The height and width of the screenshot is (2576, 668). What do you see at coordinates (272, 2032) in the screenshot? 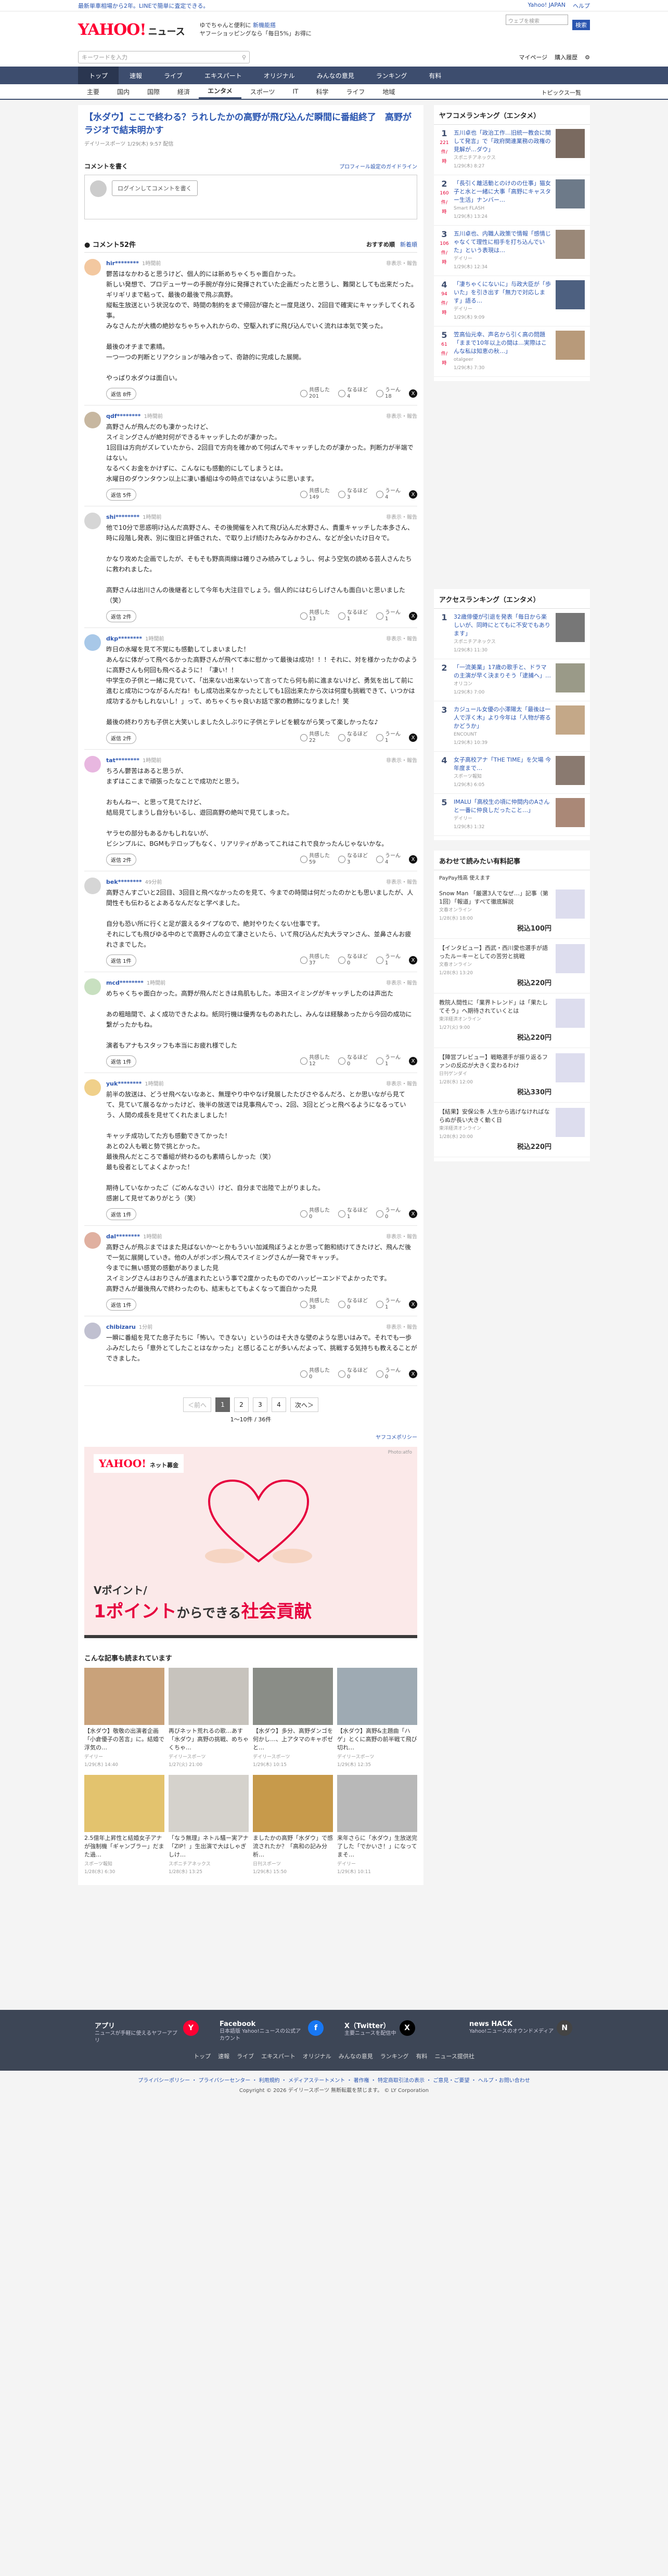
I see `footer-app-link: Facebook 日本語版 Yahoo!ニュースの公式アカウント f` at bounding box center [272, 2032].